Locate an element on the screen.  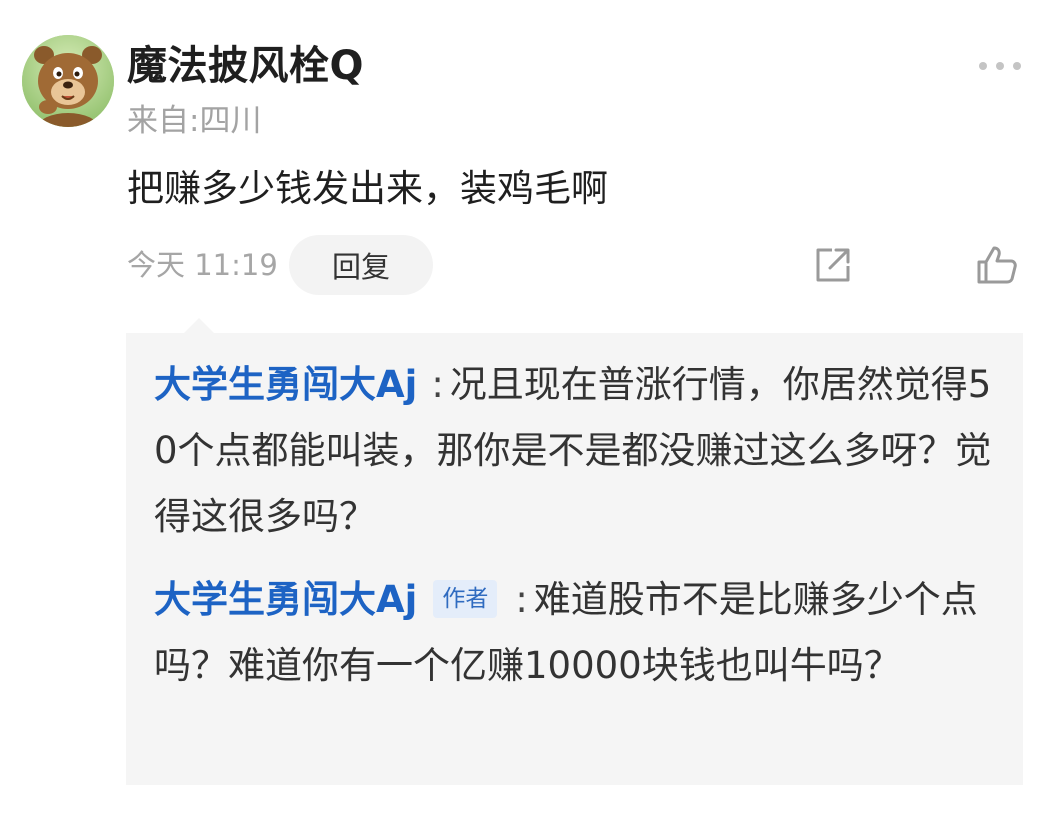
more-dots-icon is located at coordinates (1000, 66).